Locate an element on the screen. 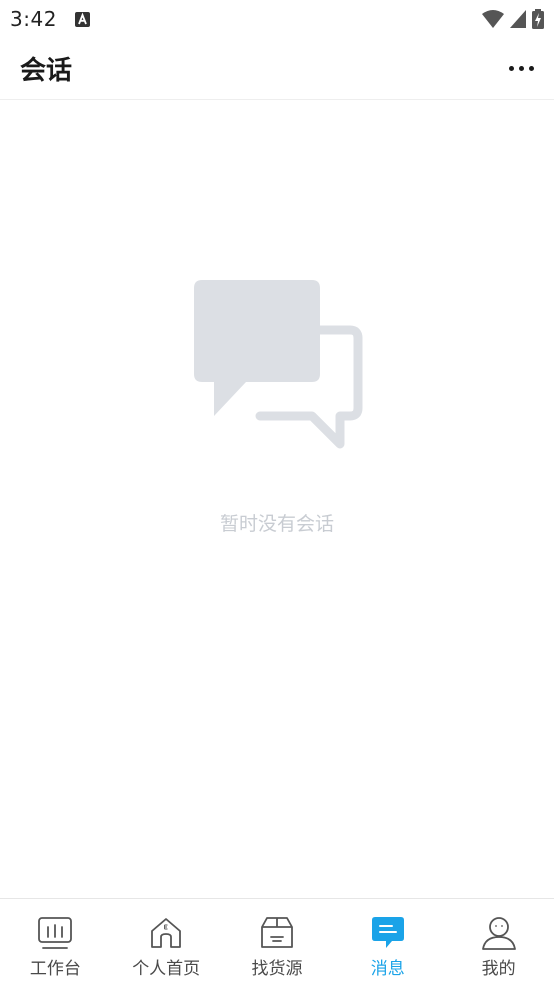 The width and height of the screenshot is (554, 984). nav-label: 个人首页 is located at coordinates (166, 969).